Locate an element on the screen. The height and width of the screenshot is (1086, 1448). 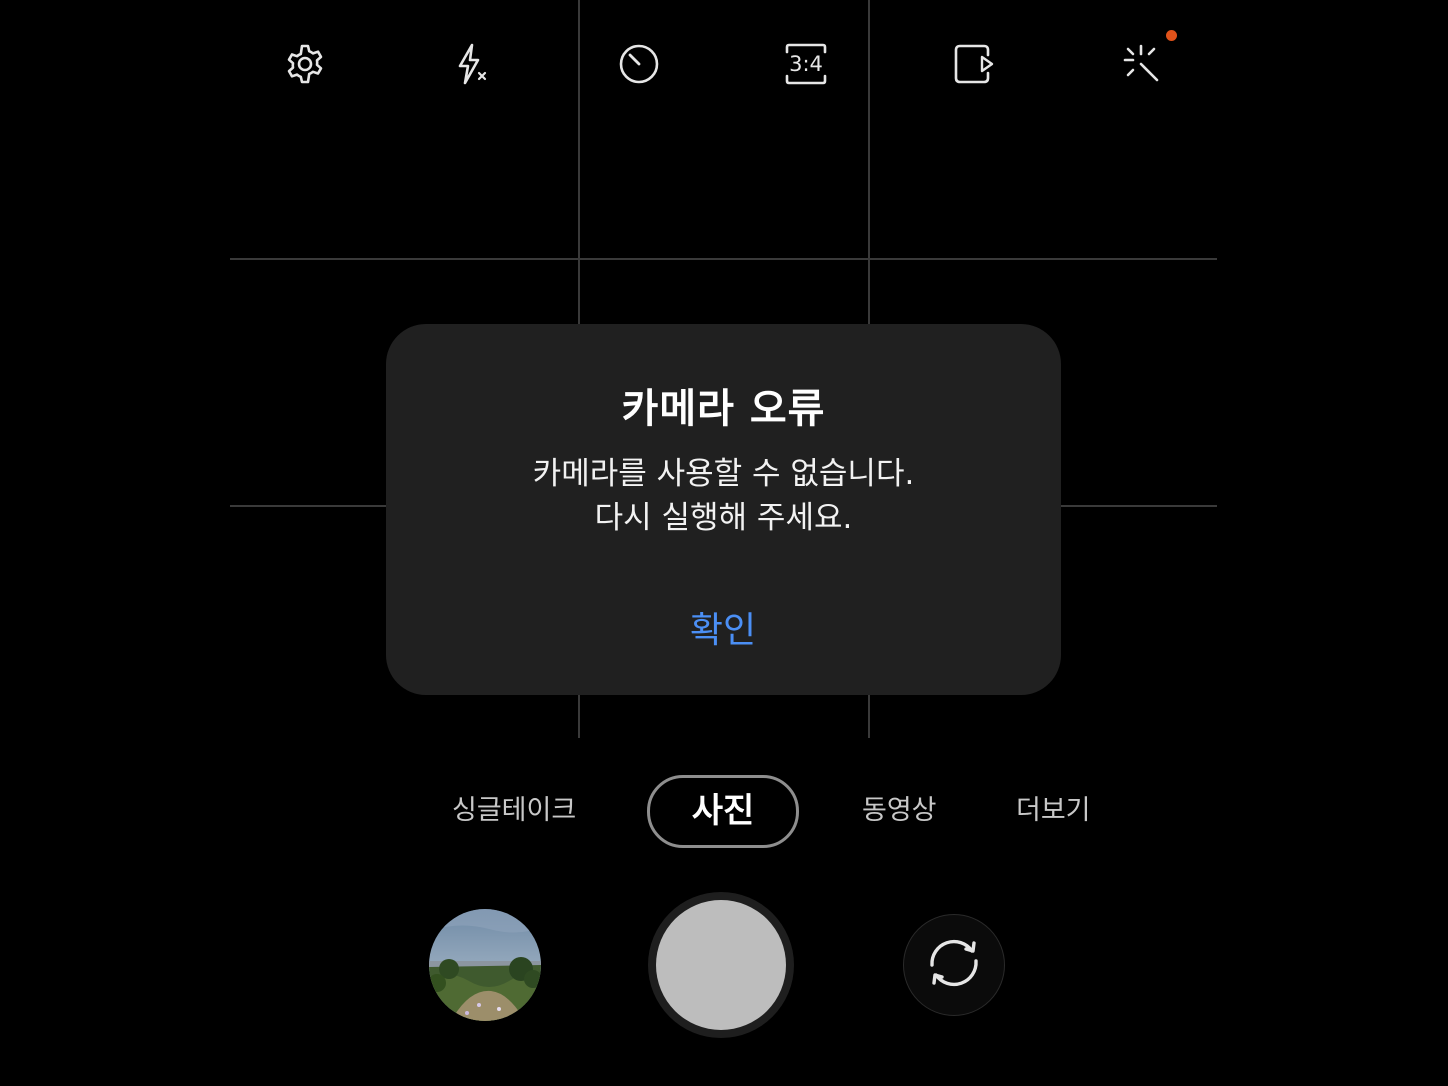
aspect-ratio-button: 3:4 is located at coordinates (806, 64).